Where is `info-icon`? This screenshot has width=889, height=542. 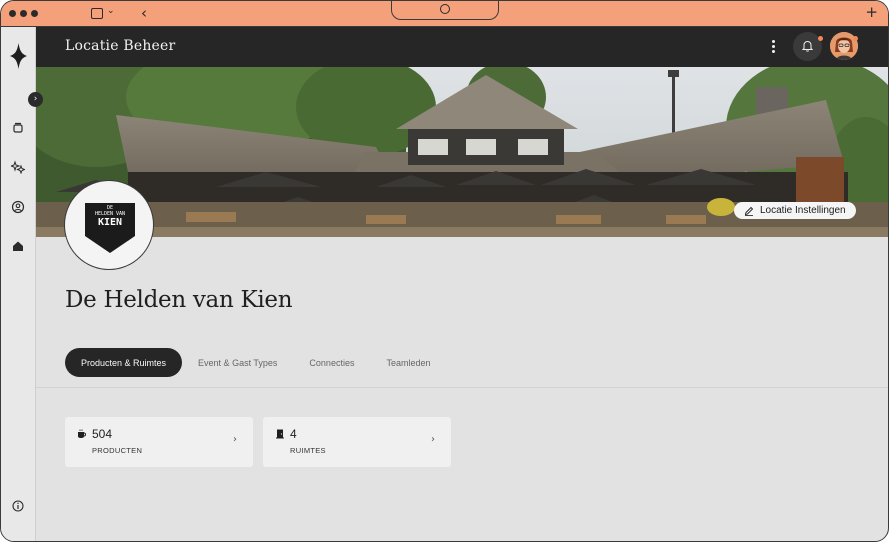
info-icon is located at coordinates (18, 506).